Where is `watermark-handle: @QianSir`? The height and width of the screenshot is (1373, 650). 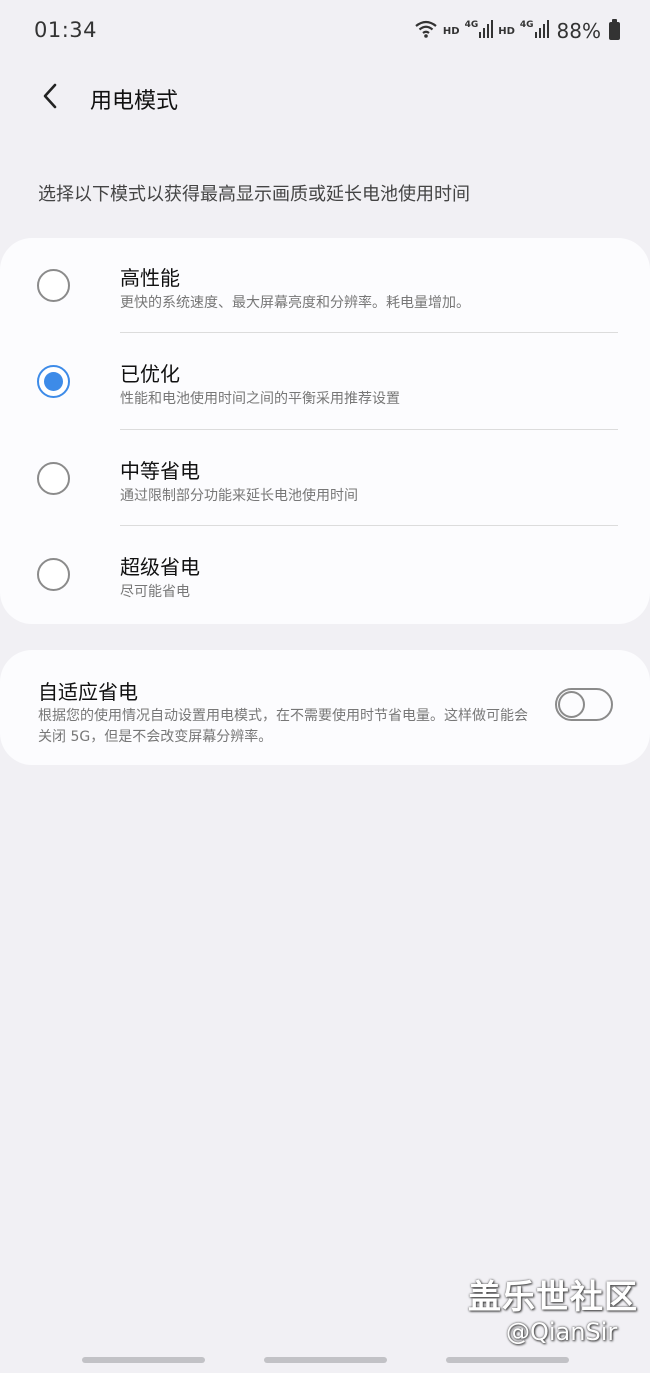 watermark-handle: @QianSir is located at coordinates (562, 1332).